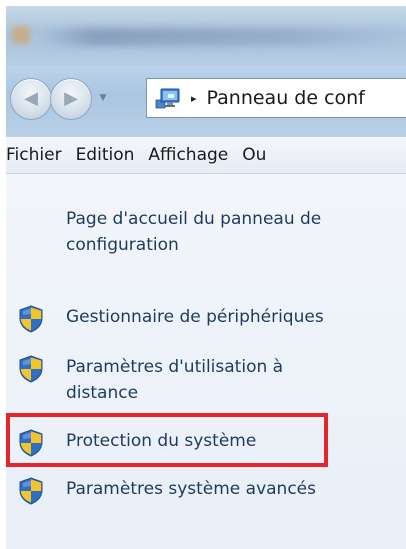  I want to click on window-title-blurred, so click(220, 37).